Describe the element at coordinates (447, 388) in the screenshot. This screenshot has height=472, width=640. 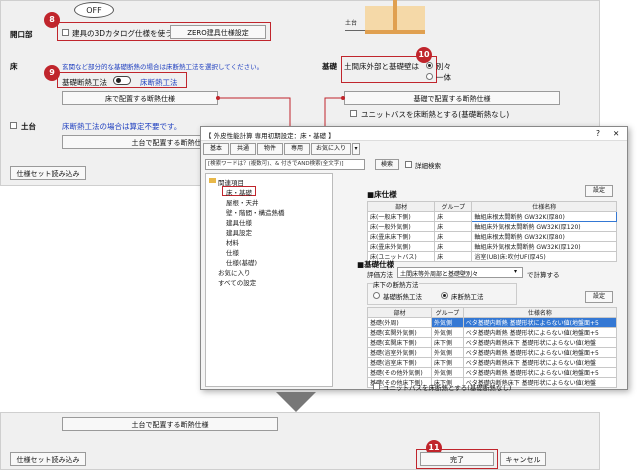
I see `dialog-unitbath-label: ユニットバスを床断熱とする(基礎断熱なし)` at that location.